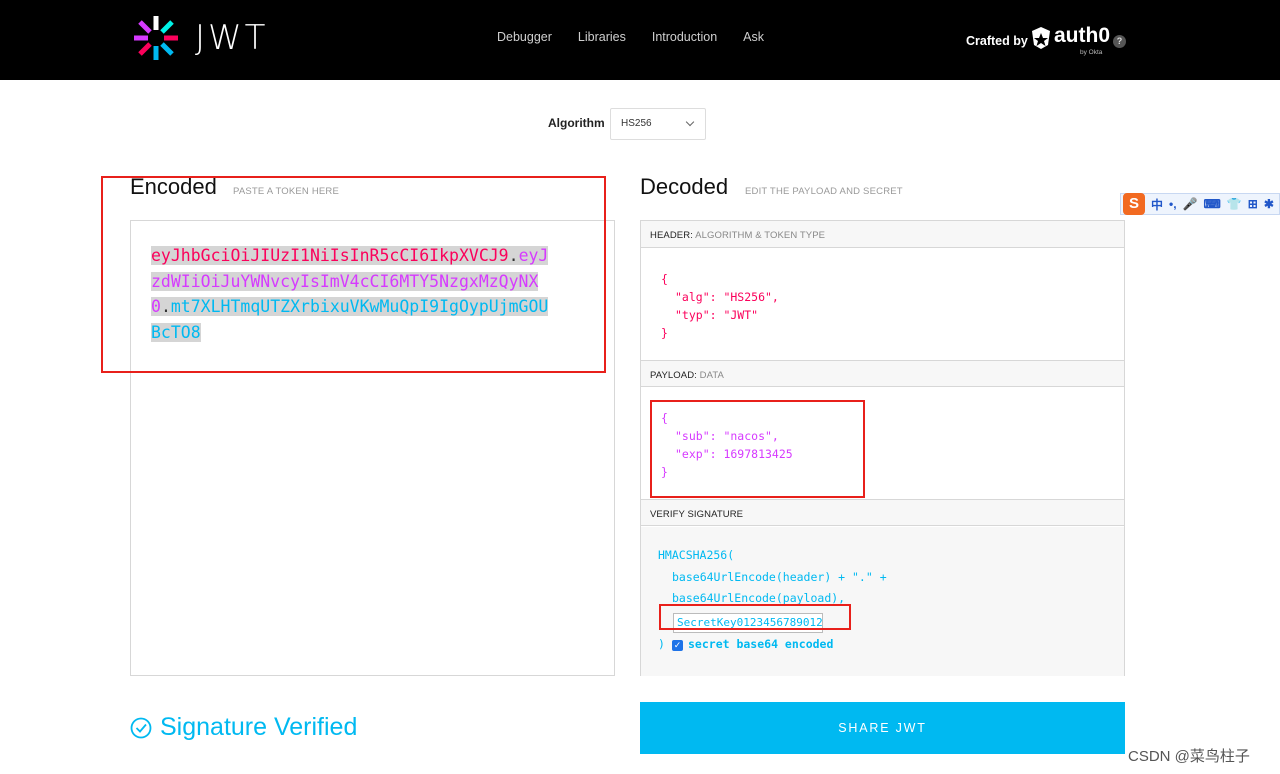 The image size is (1280, 774). I want to click on main-nav: Debugger Libraries Introduction Ask, so click(630, 37).